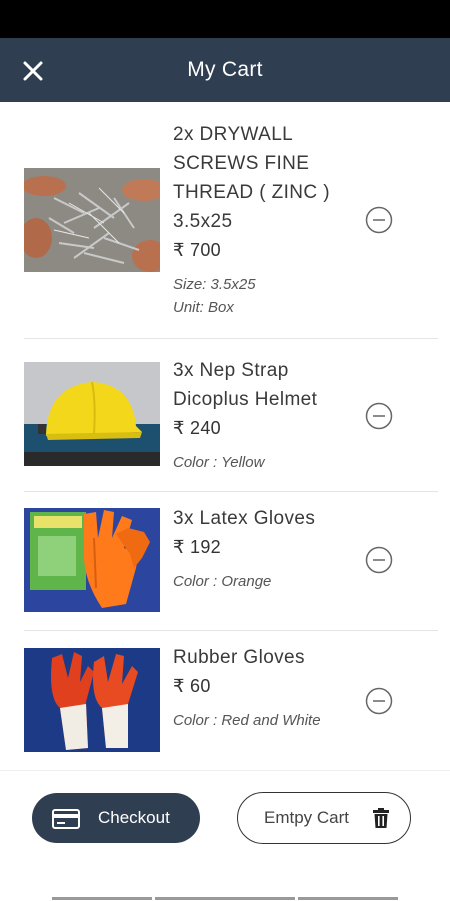 The image size is (450, 901). Describe the element at coordinates (197, 547) in the screenshot. I see `item-price: ₹ 192` at that location.